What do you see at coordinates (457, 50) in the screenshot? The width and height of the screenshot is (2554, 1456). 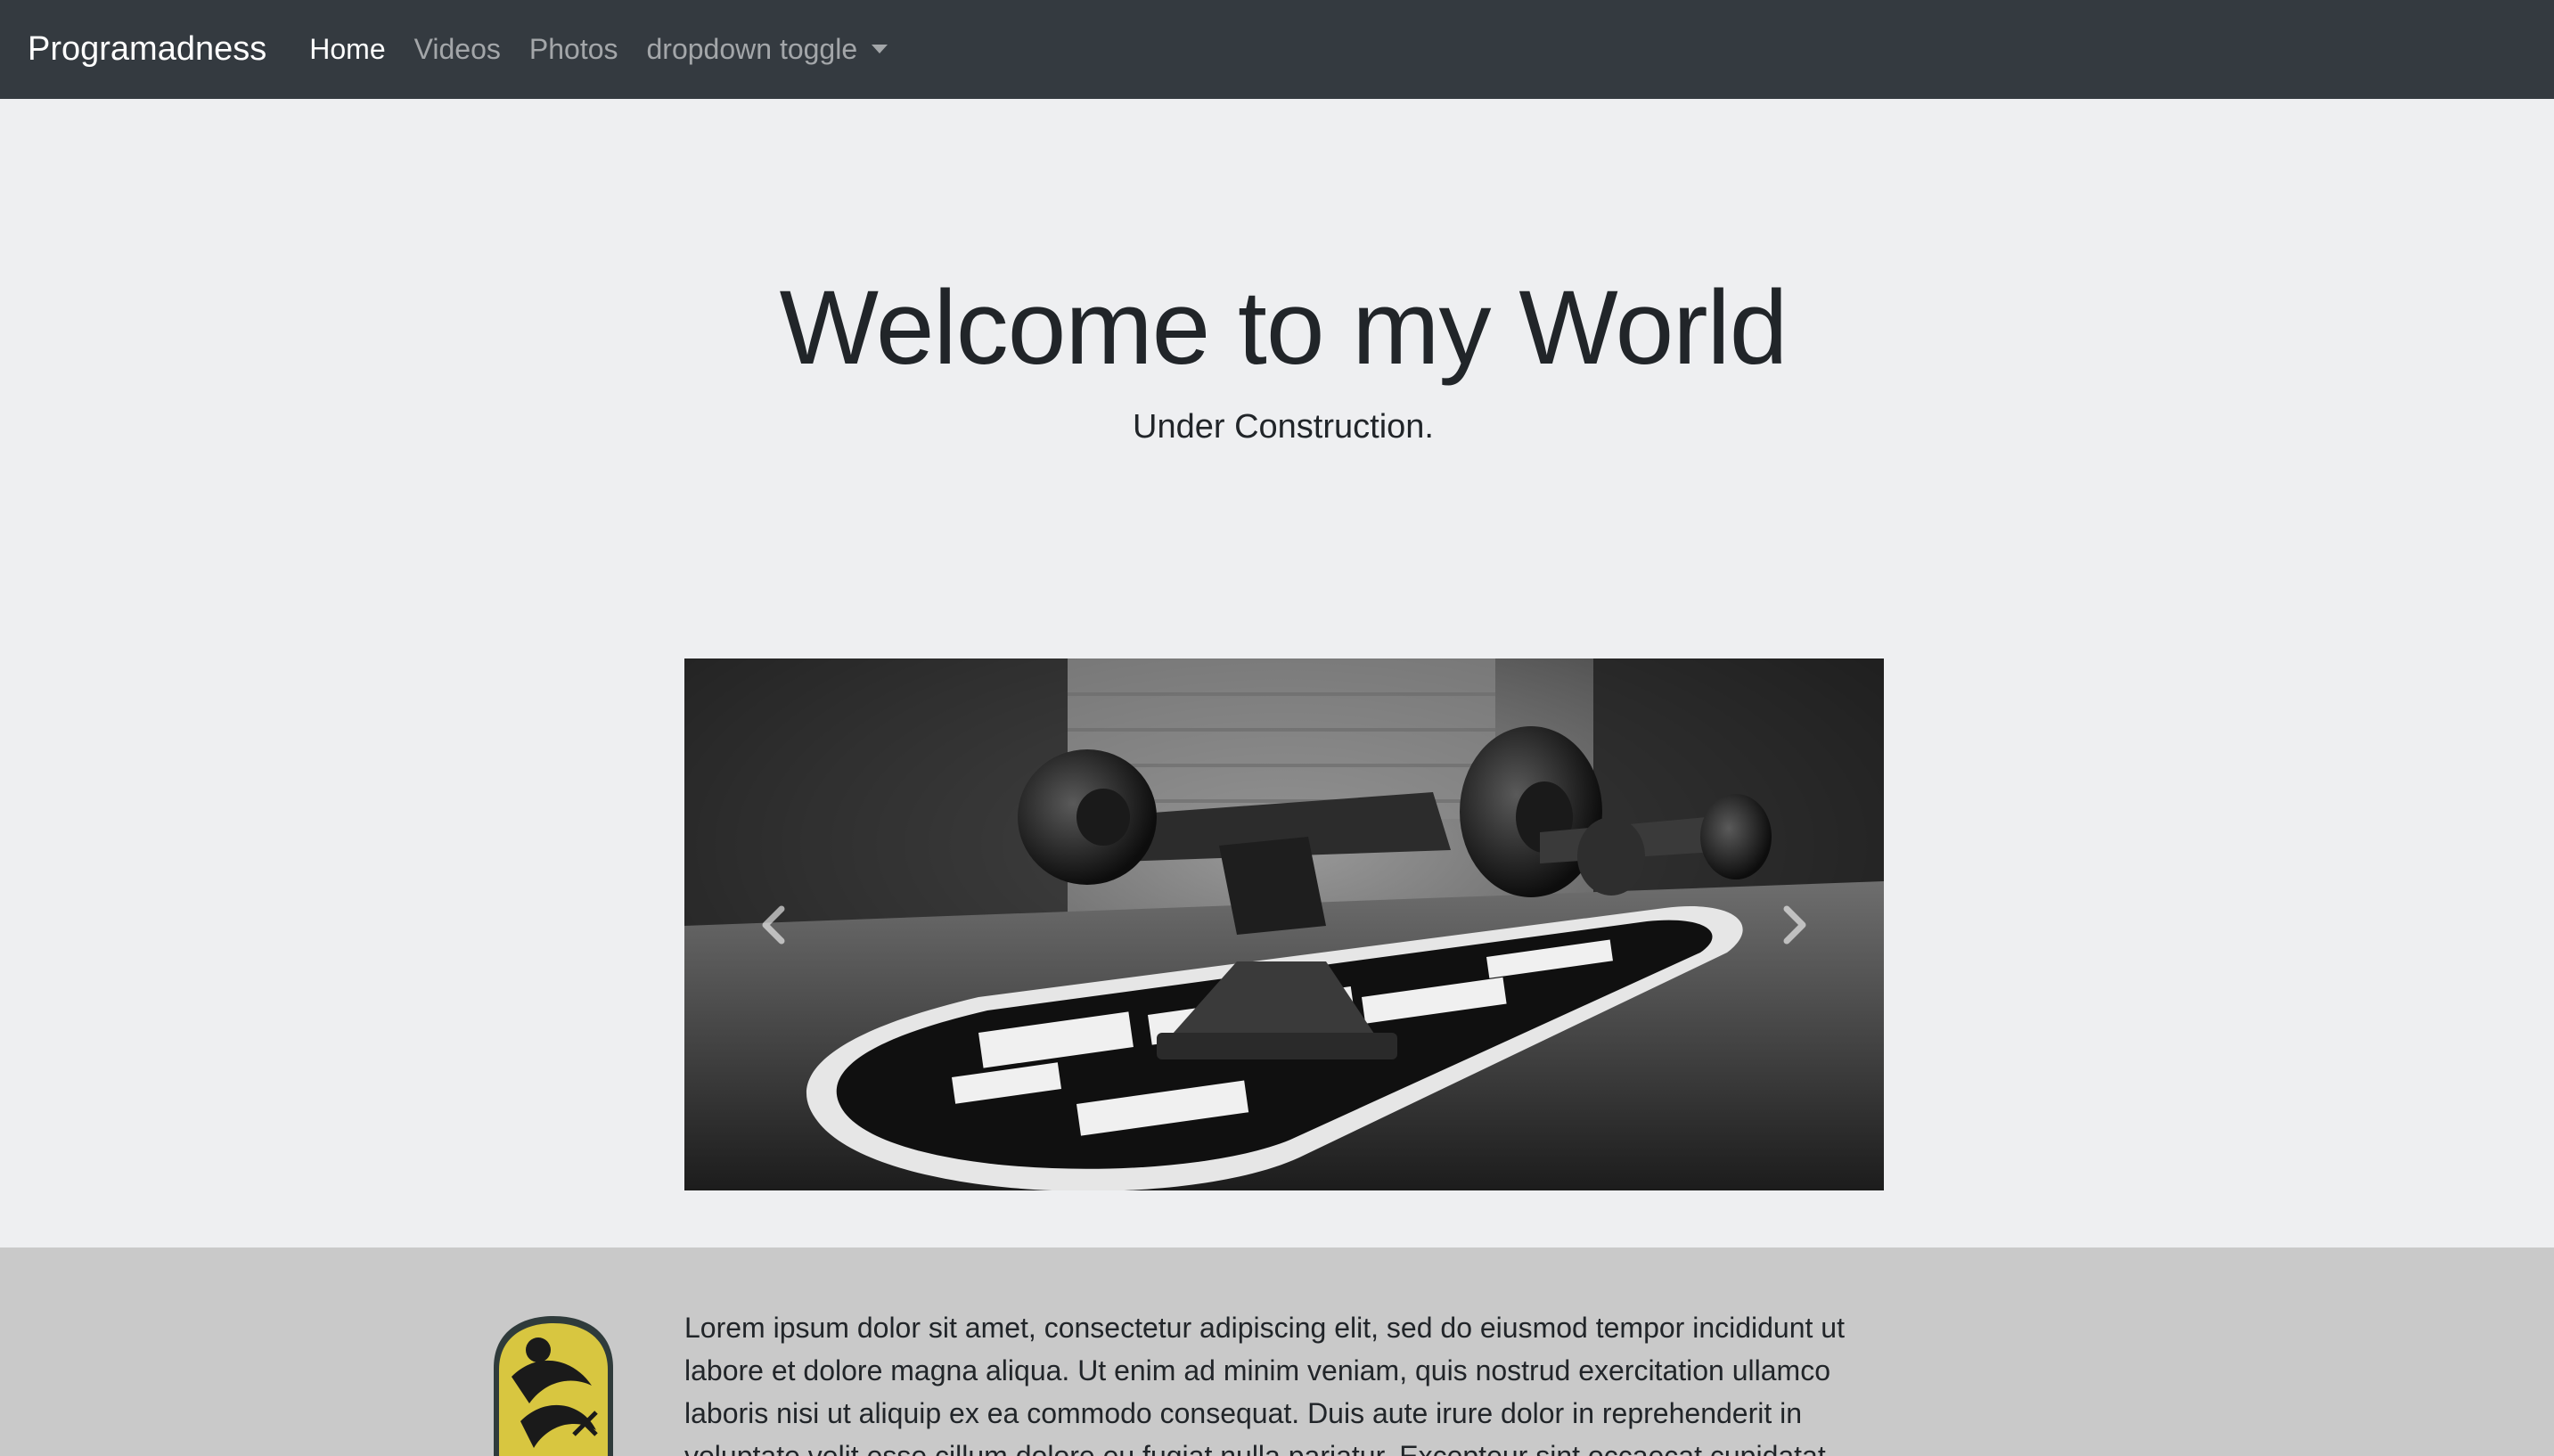 I see `nav-link-videos: Videos` at bounding box center [457, 50].